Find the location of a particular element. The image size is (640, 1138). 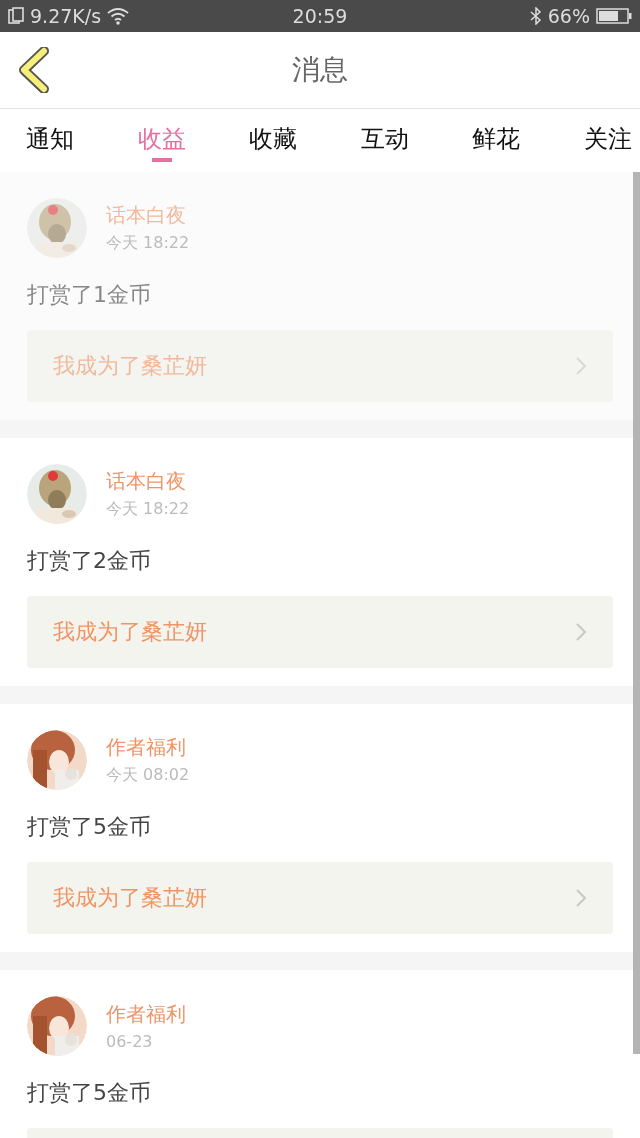

sim-card-icon is located at coordinates (16, 16).